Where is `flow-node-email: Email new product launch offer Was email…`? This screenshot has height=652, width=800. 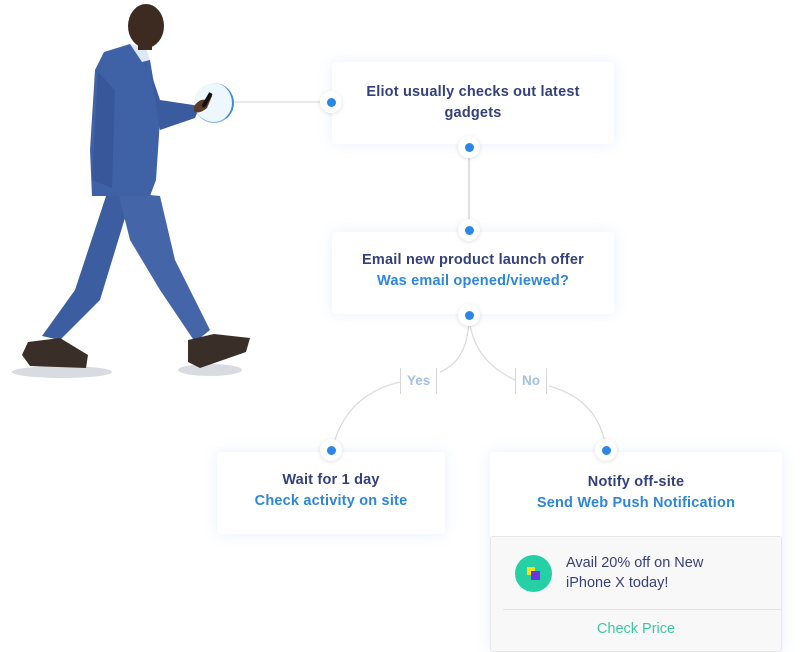 flow-node-email: Email new product launch offer Was email… is located at coordinates (473, 273).